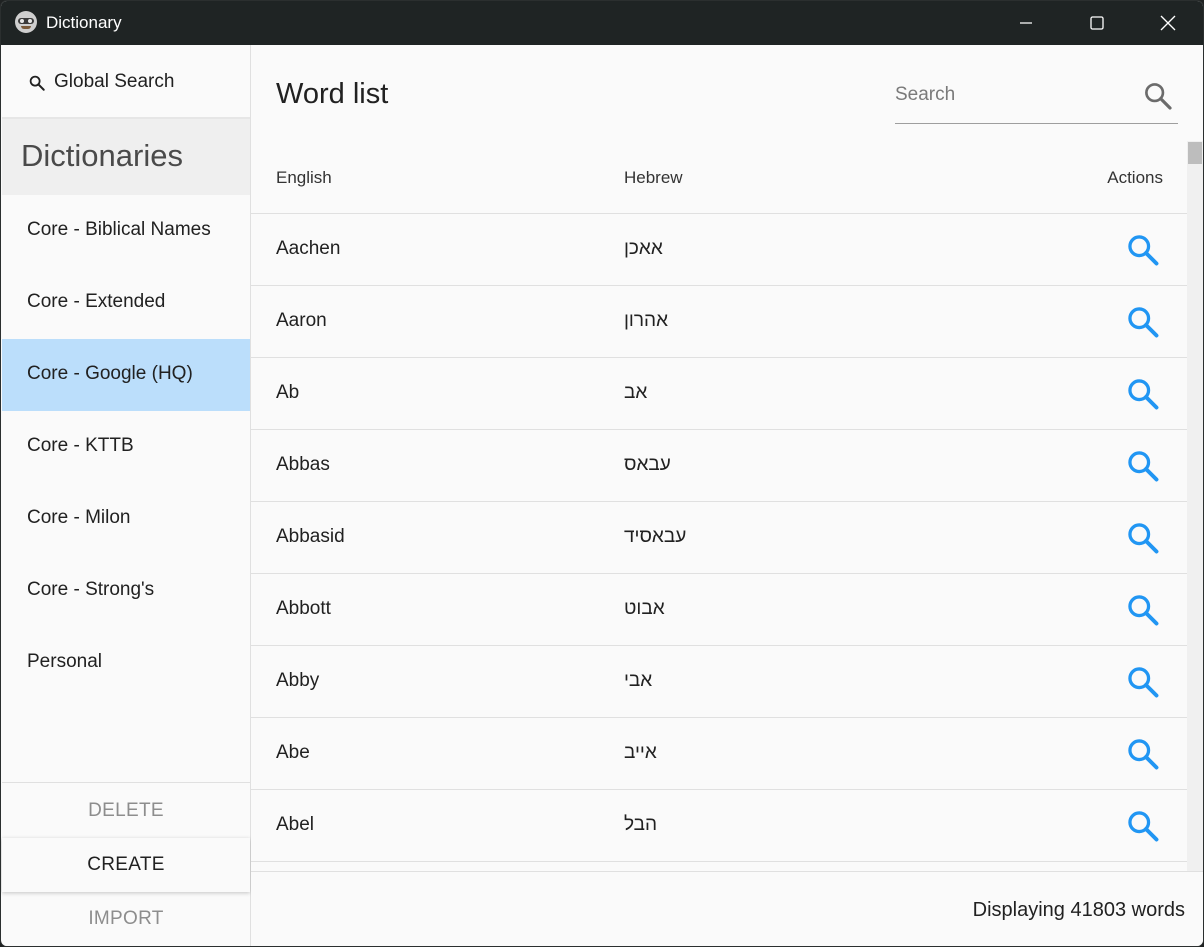 Image resolution: width=1204 pixels, height=947 pixels. Describe the element at coordinates (647, 464) in the screenshot. I see `hebrew-word: עבאס` at that location.